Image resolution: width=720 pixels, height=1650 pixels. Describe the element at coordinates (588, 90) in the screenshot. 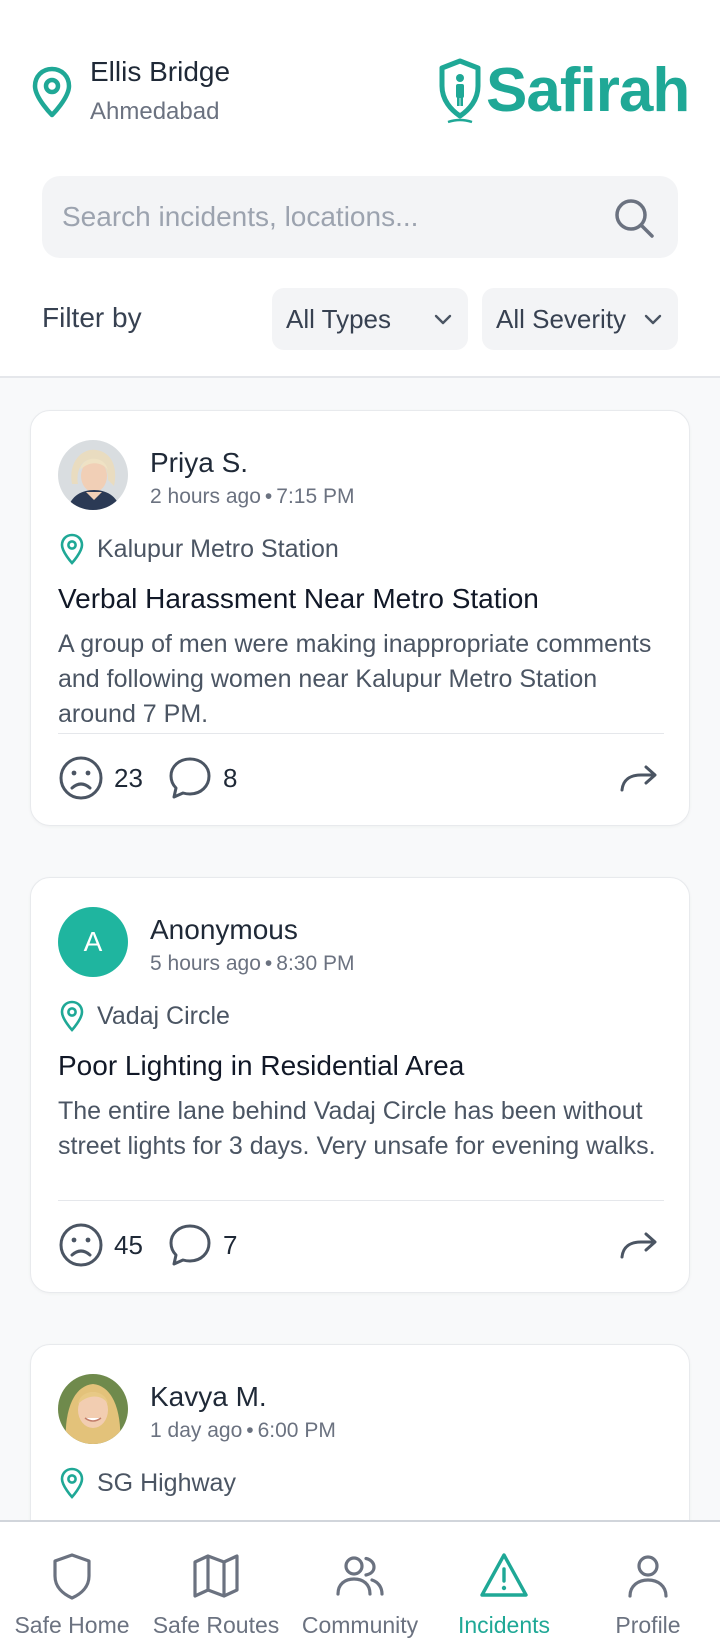

I see `brand-name: Safirah` at that location.